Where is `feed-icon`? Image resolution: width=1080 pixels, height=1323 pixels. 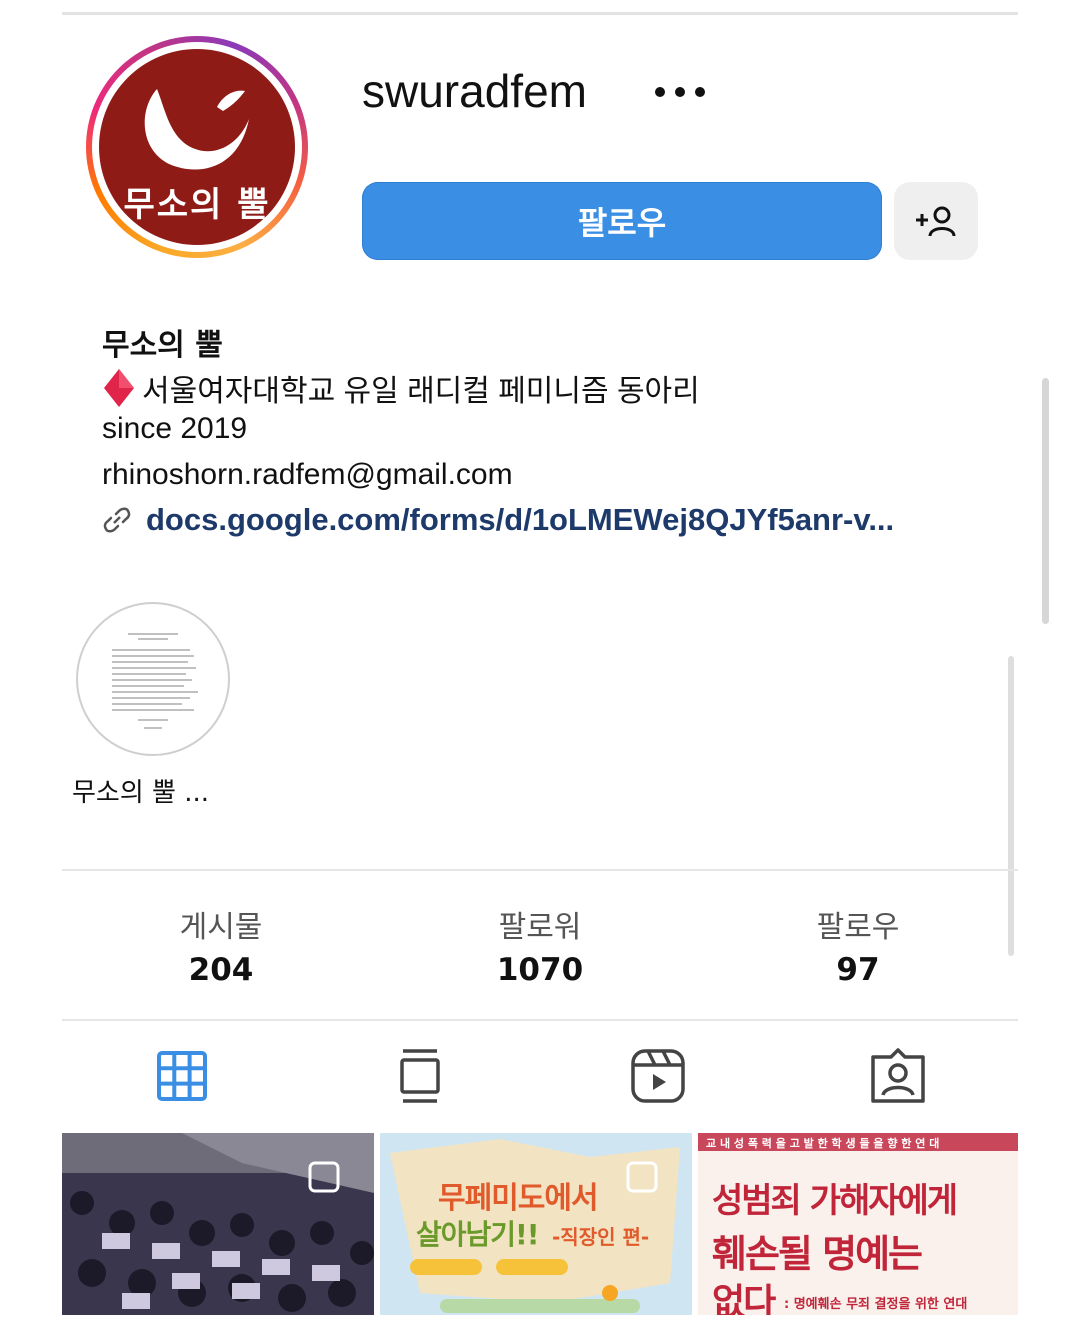
feed-icon is located at coordinates (420, 1076).